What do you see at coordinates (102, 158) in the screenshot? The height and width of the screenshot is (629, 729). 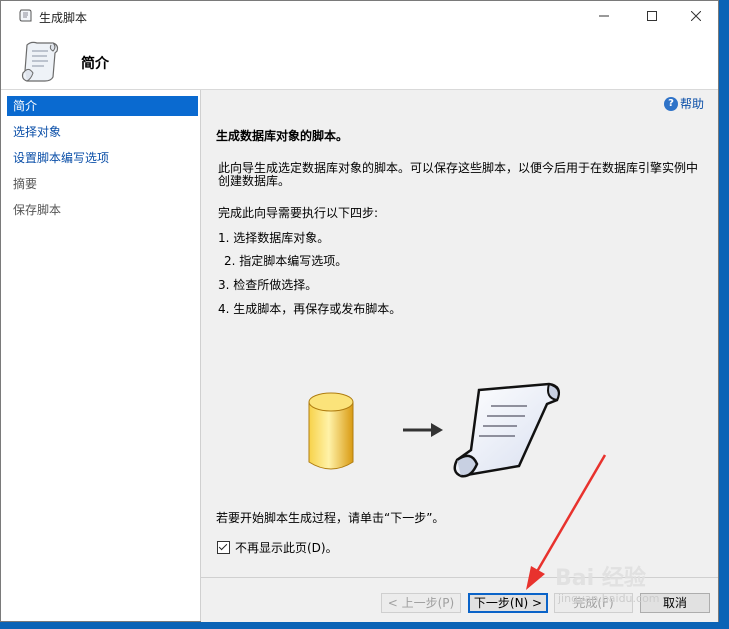 I see `sidebar-item-scripting-options: 设置脚本编写选项` at bounding box center [102, 158].